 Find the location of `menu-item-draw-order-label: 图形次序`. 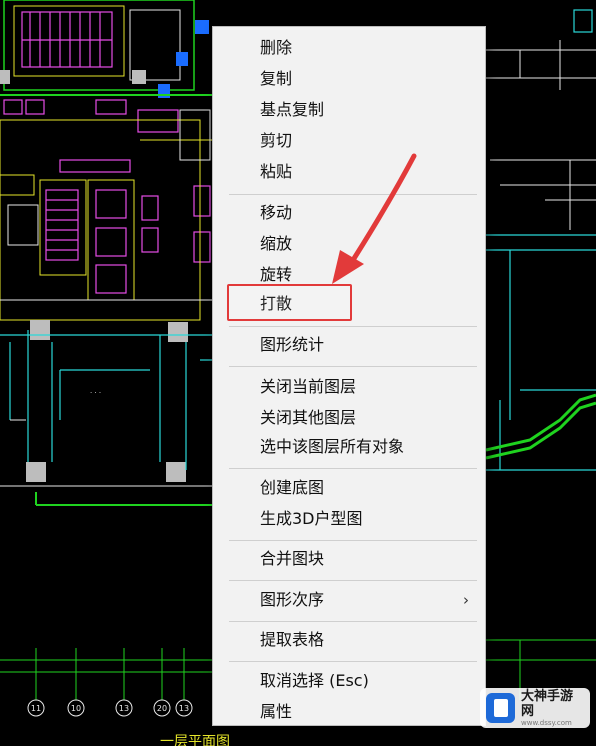

menu-item-draw-order-label: 图形次序 is located at coordinates (292, 599).